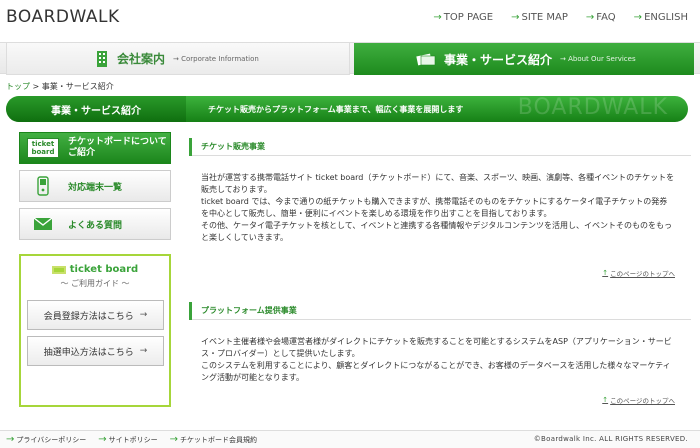 The image size is (700, 448). I want to click on lottery-application-button: 抽選申込方法はこちら →, so click(95, 351).